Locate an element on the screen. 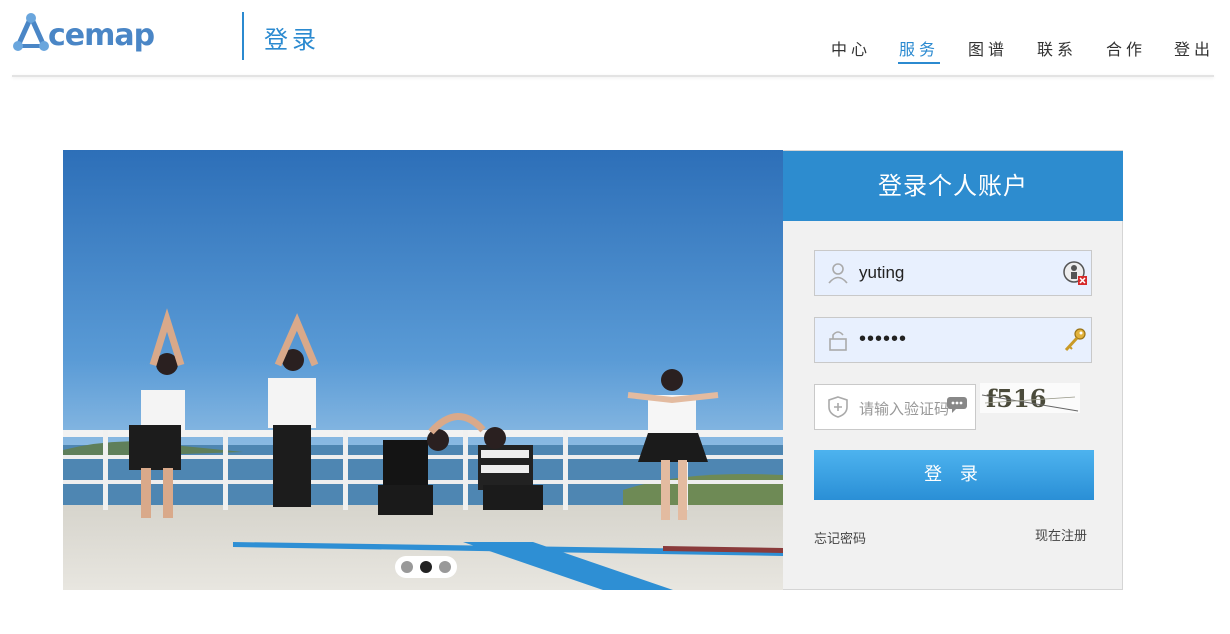  header: cemap 登录 中心 服务 图谱 联系 合作 登出 is located at coordinates (615, 38).